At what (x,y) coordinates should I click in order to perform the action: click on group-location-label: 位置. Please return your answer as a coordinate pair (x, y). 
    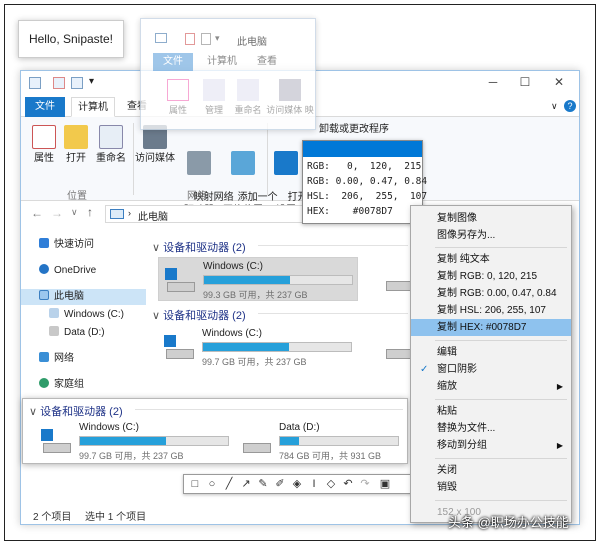
    Looking at the image, I should click on (77, 196).